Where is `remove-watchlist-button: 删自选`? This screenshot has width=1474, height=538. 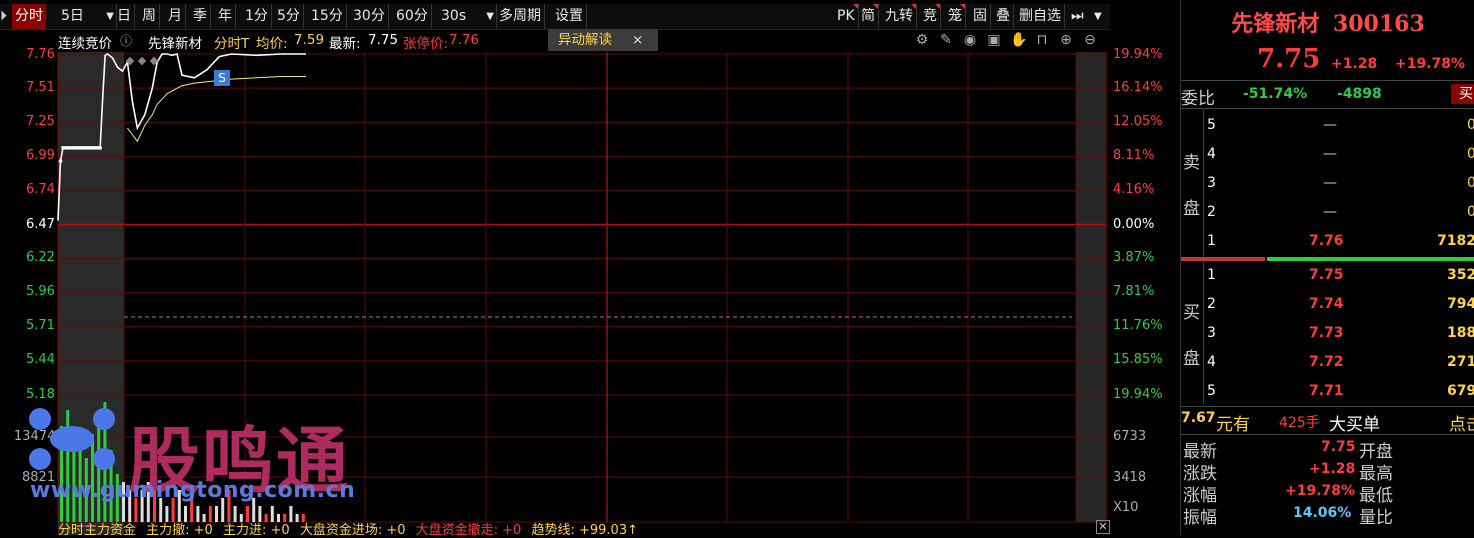
remove-watchlist-button: 删自选 is located at coordinates (1040, 16).